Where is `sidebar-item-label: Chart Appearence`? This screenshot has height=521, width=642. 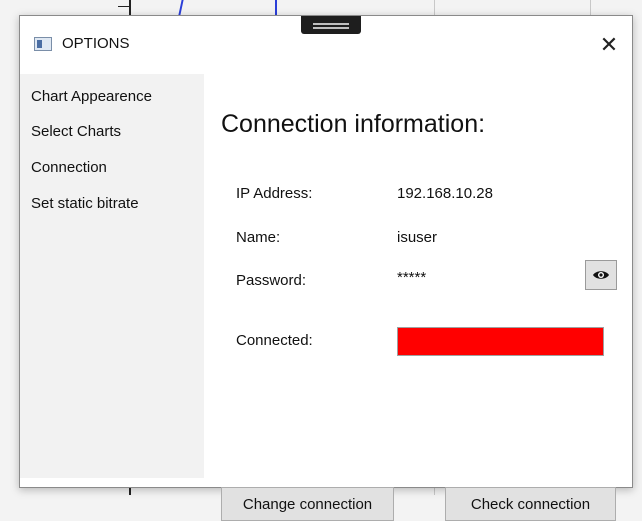 sidebar-item-label: Chart Appearence is located at coordinates (91, 96).